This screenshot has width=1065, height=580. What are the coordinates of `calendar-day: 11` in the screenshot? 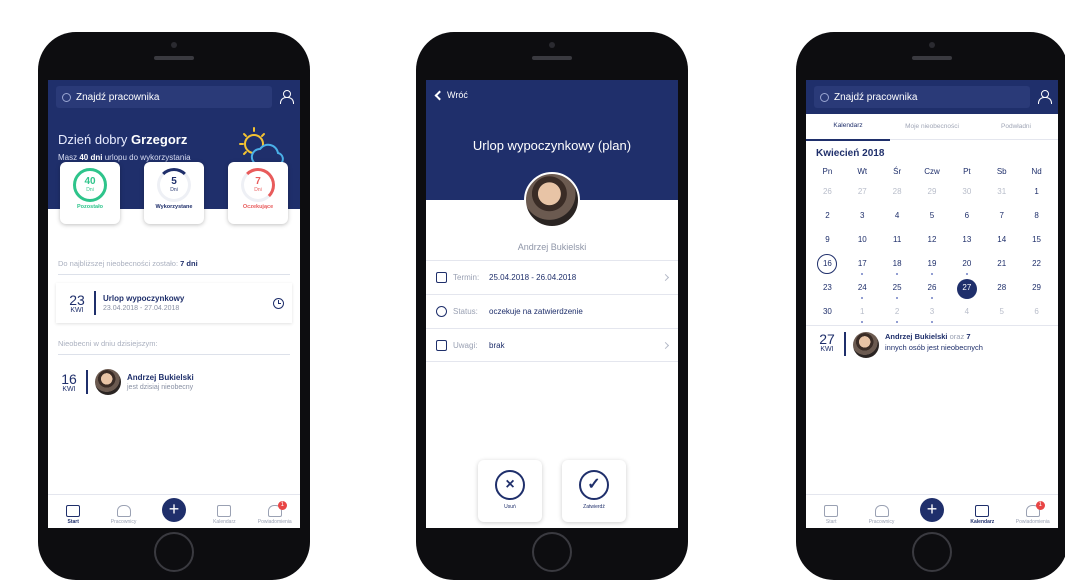 It's located at (897, 241).